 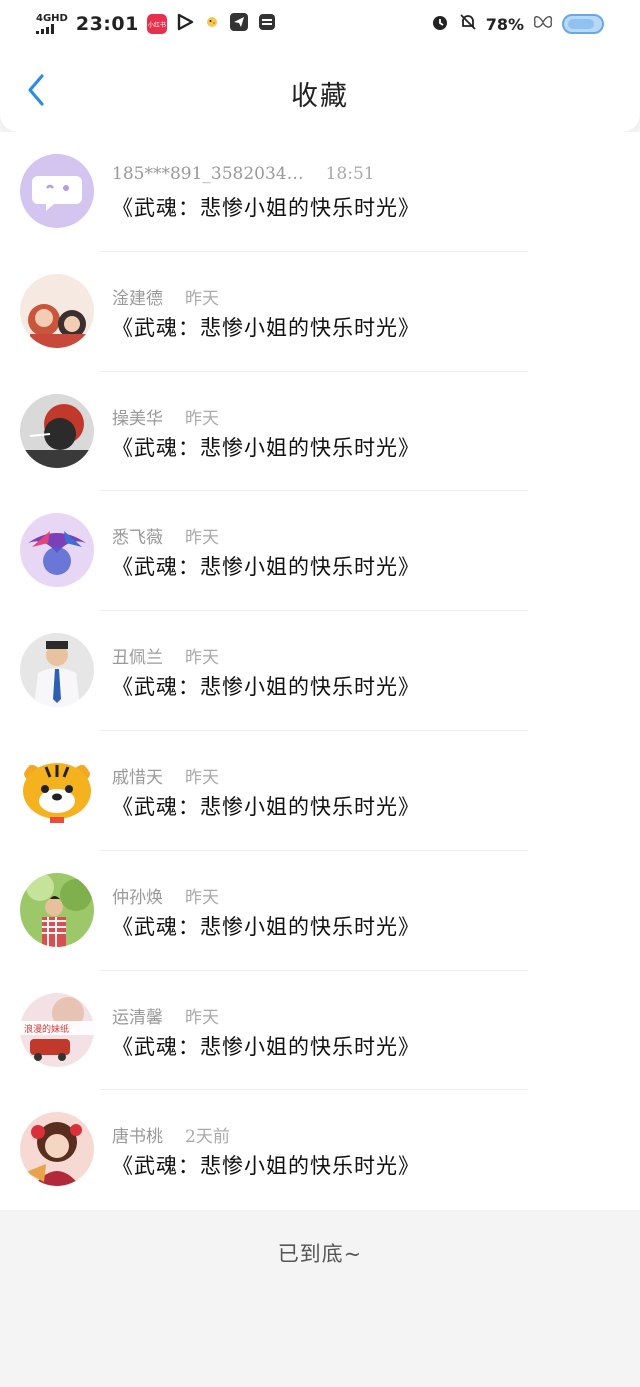 I want to click on end-of-list-text: 已到底~, so click(x=320, y=1254).